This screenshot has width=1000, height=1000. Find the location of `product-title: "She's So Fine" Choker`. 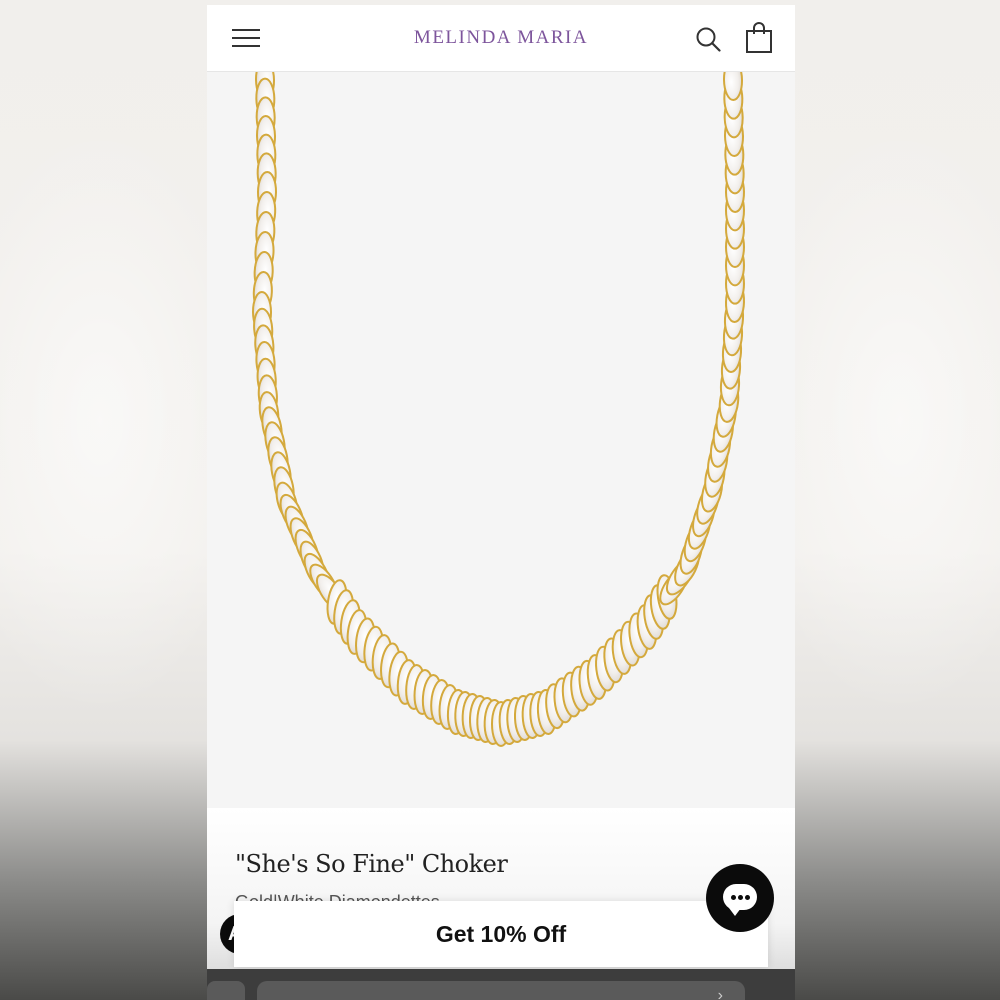

product-title: "She's So Fine" Choker is located at coordinates (371, 864).